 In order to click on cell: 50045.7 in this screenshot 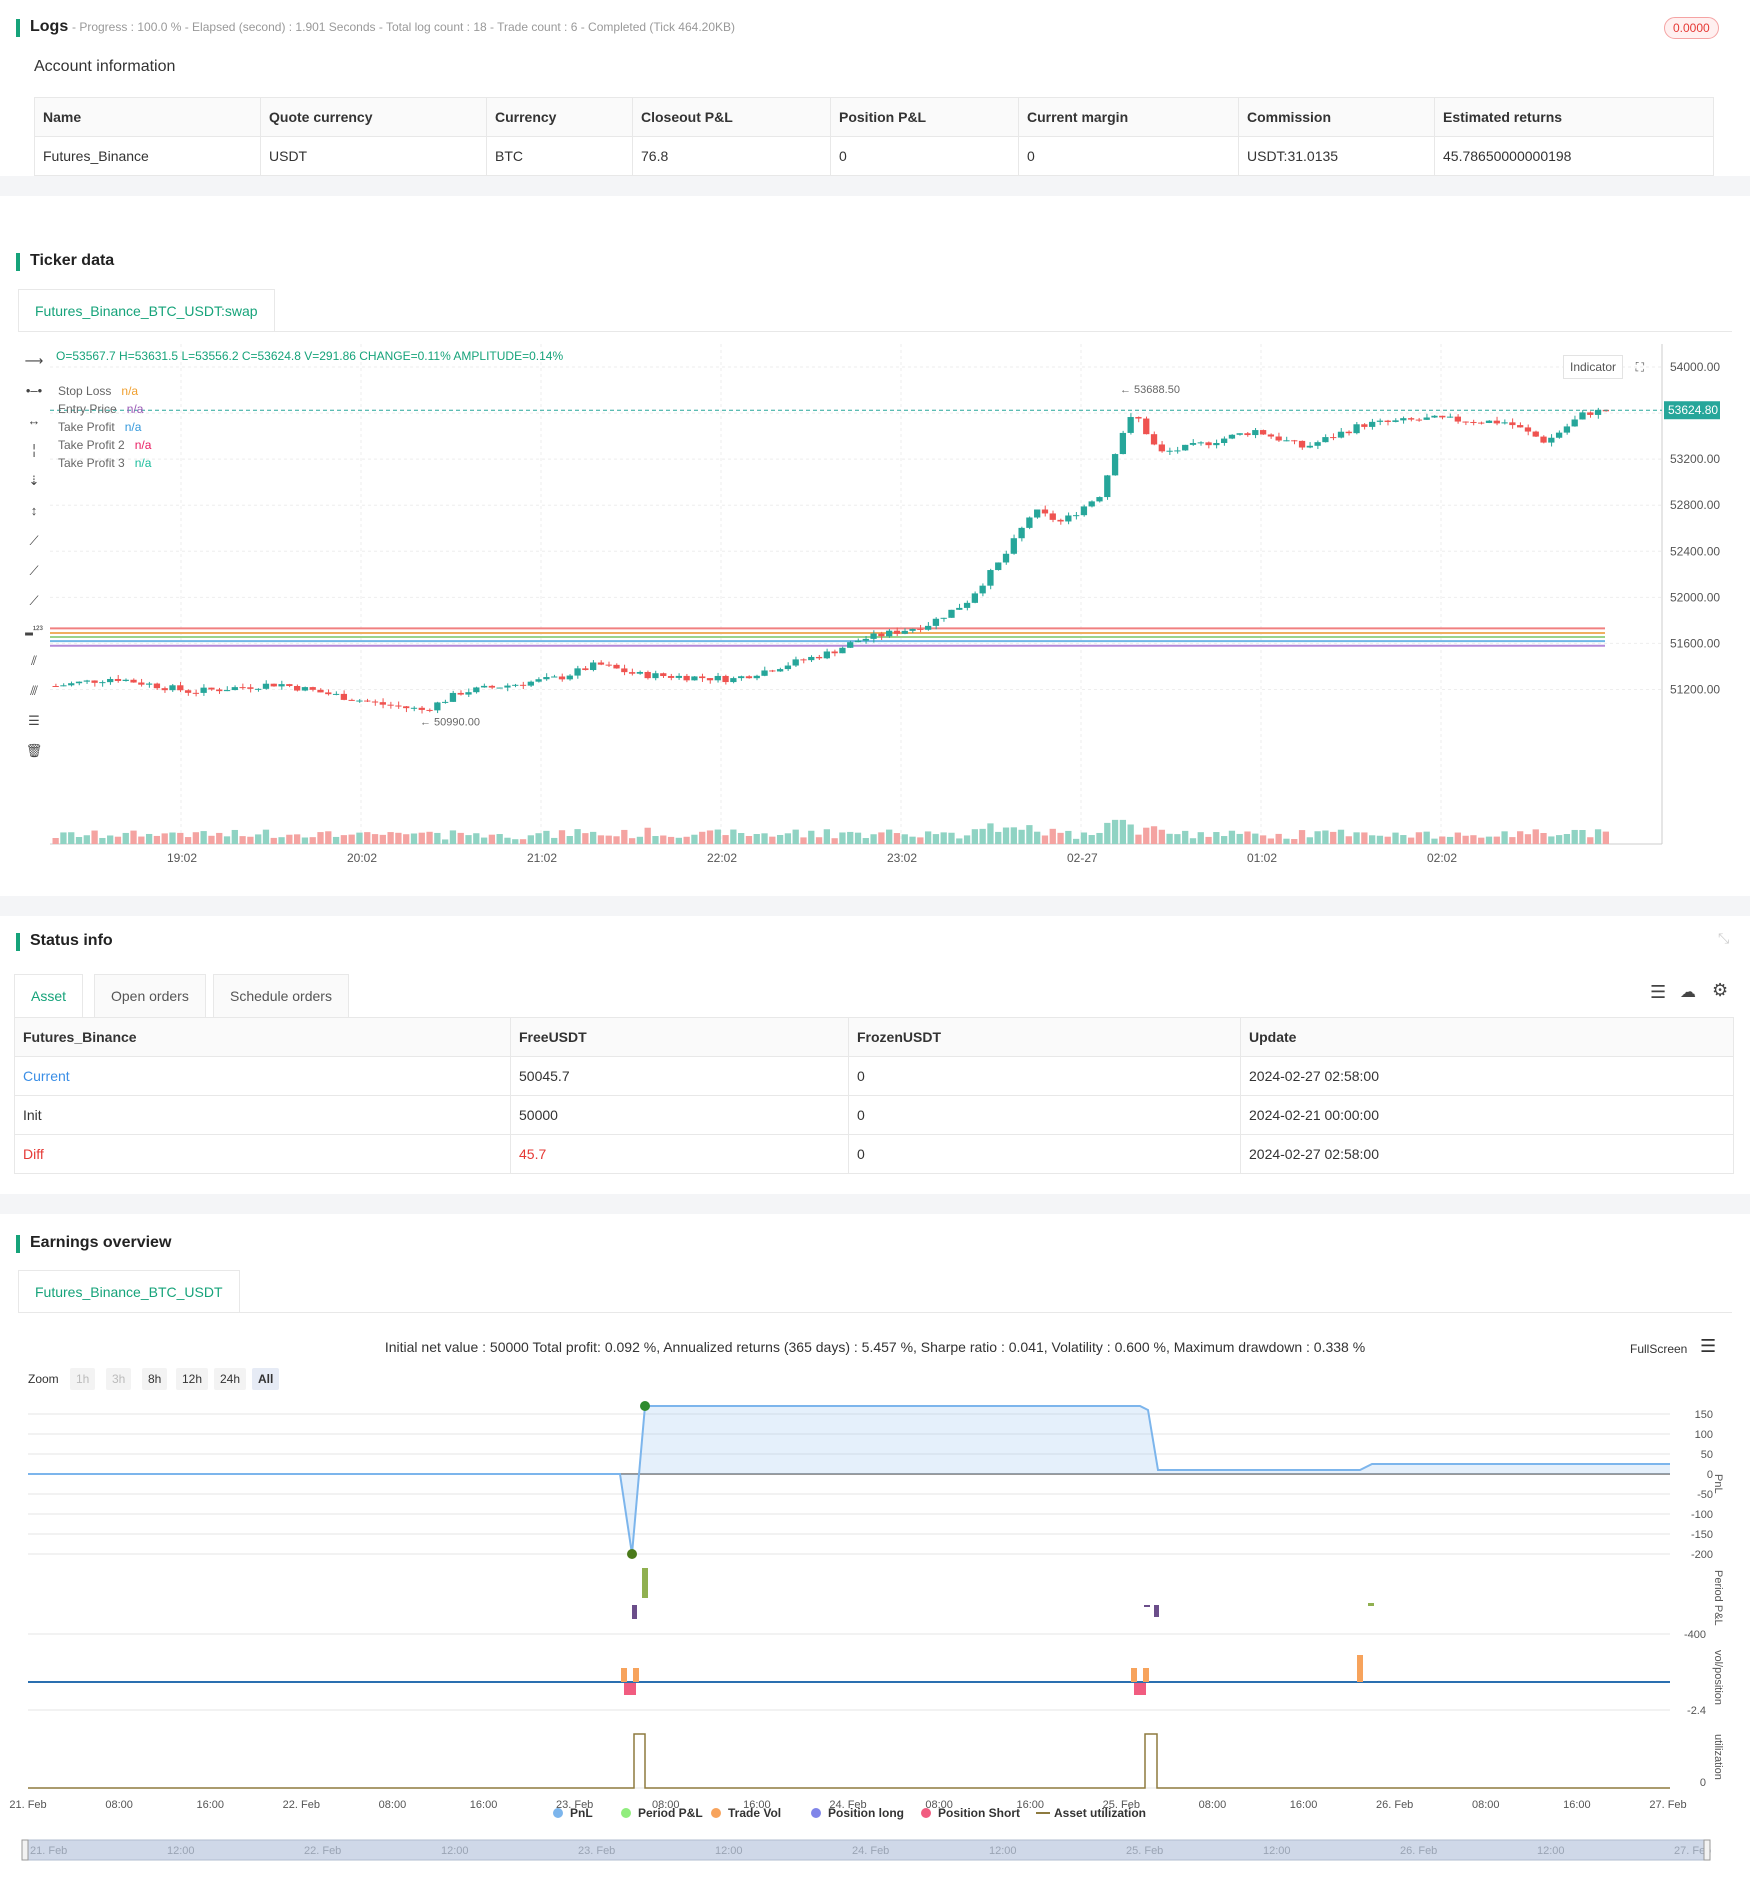, I will do `click(679, 1076)`.